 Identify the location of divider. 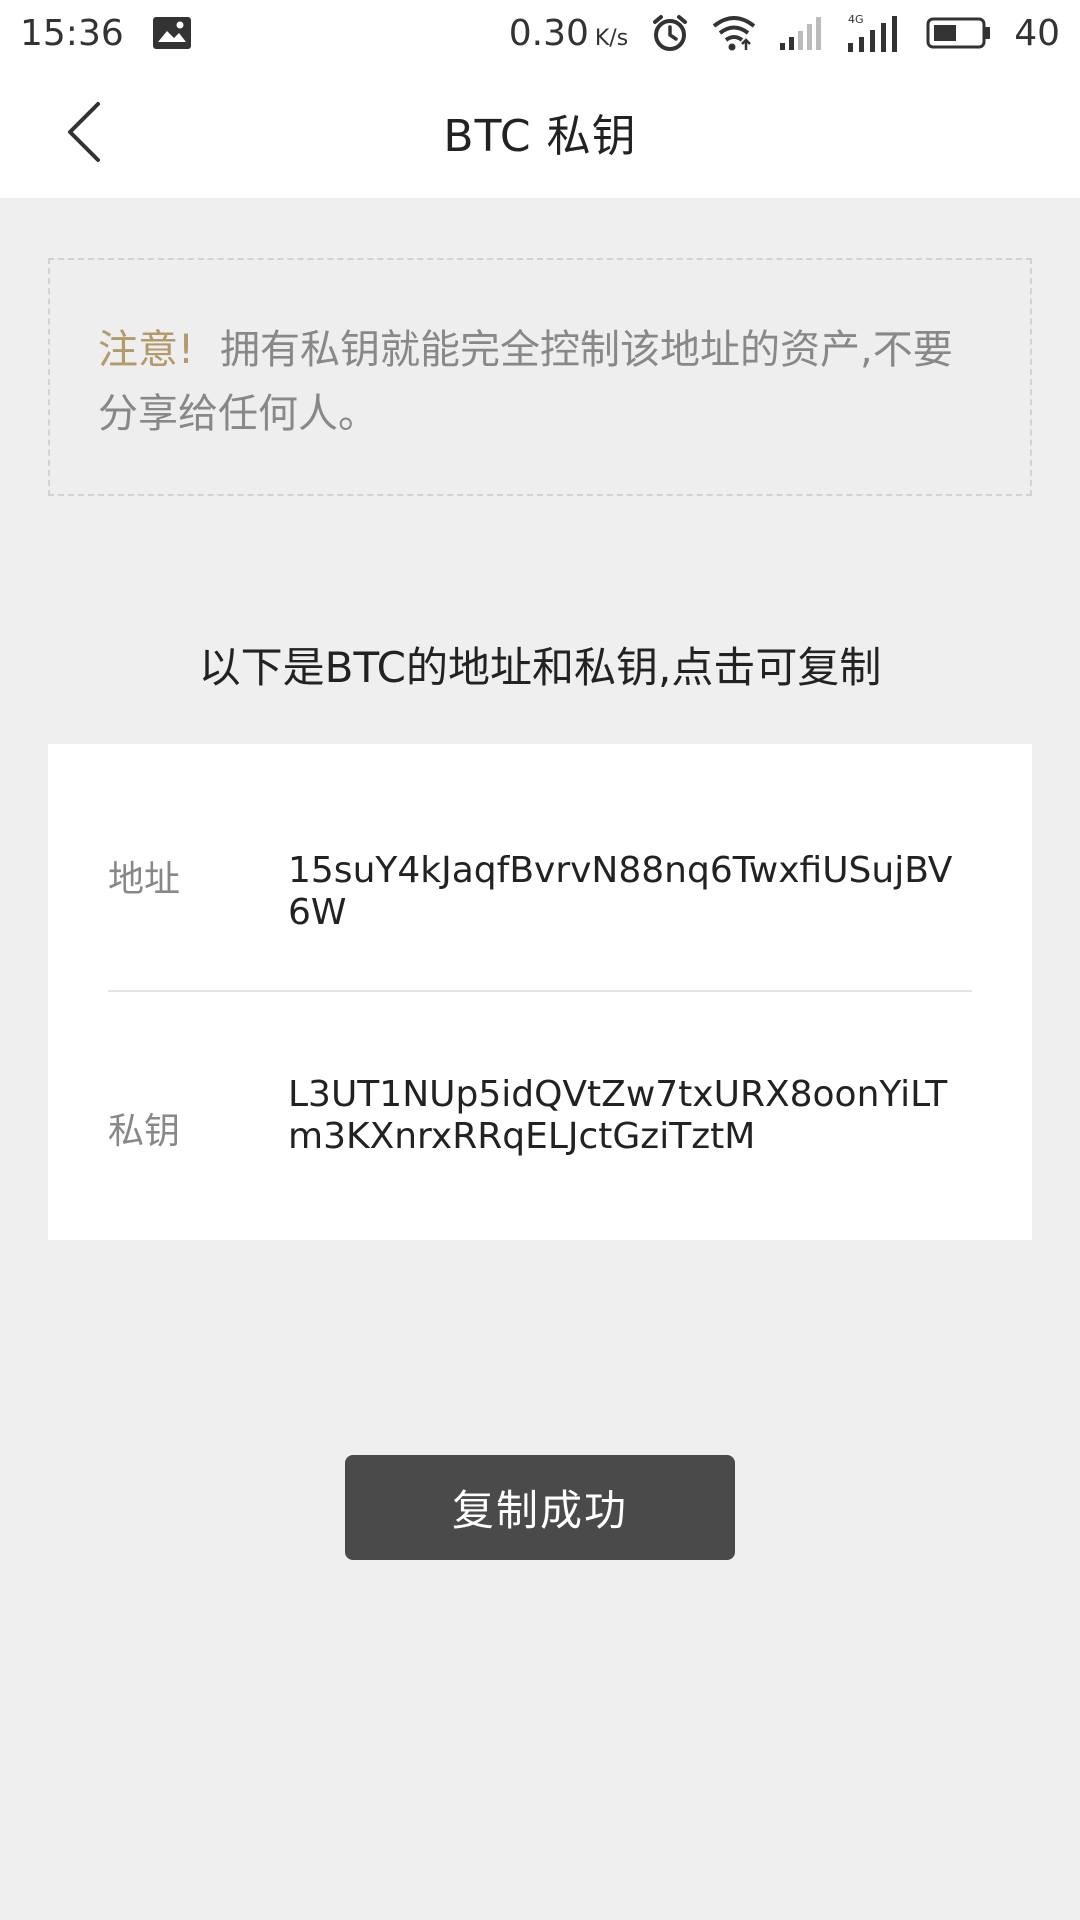
(540, 991).